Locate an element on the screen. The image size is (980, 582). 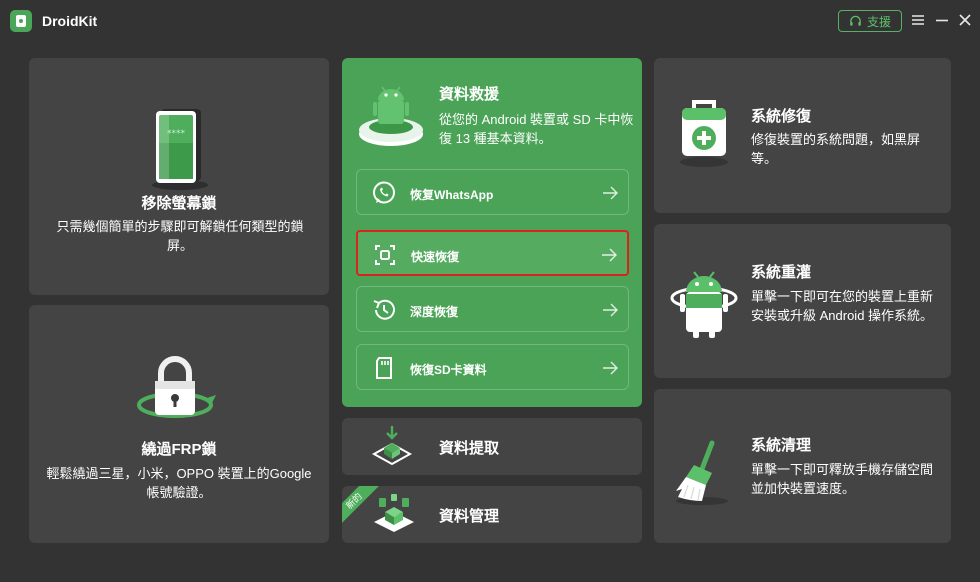
system-reinstall-card: 系統重灌 單擊一下即可在您的裝置上重新安裝或升級 Android 操作系統。 is located at coordinates (802, 301).